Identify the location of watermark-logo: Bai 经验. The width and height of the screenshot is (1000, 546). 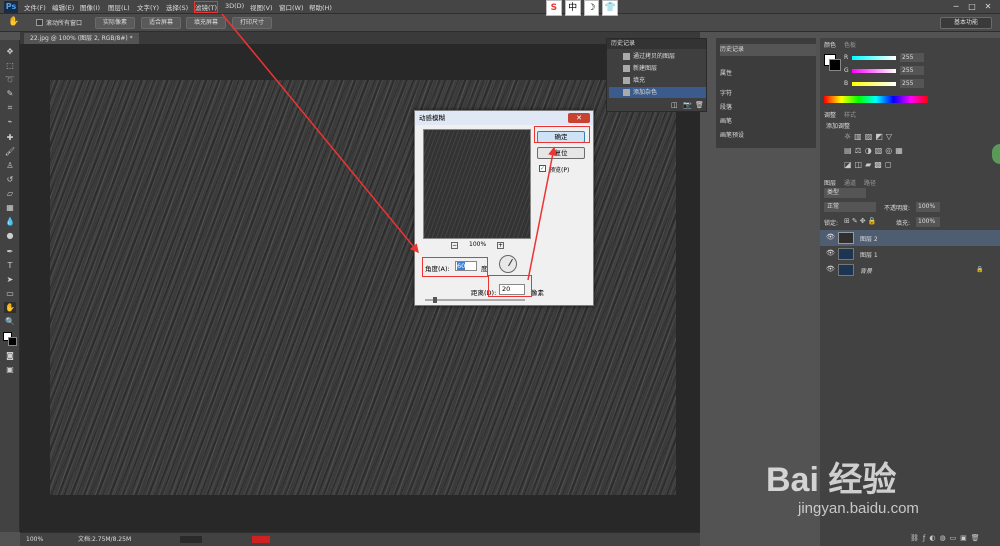
(831, 480).